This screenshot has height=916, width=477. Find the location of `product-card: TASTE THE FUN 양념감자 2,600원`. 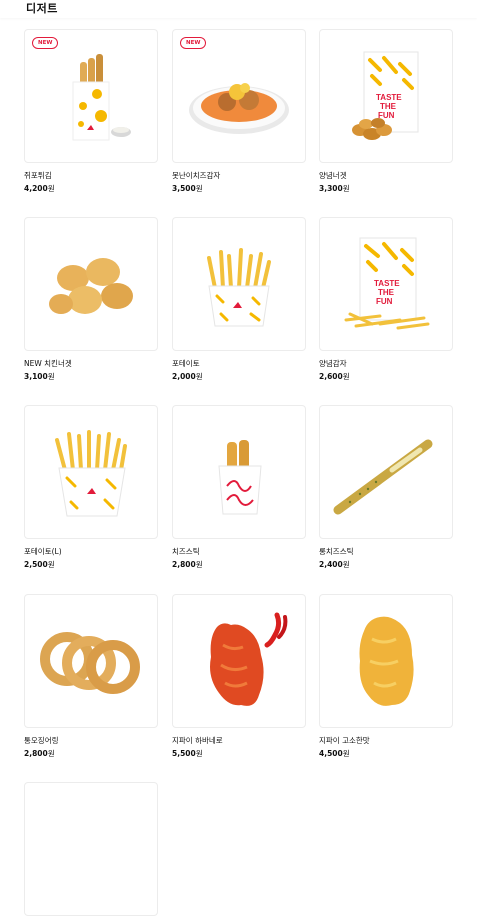

product-card: TASTE THE FUN 양념감자 2,600원 is located at coordinates (386, 299).